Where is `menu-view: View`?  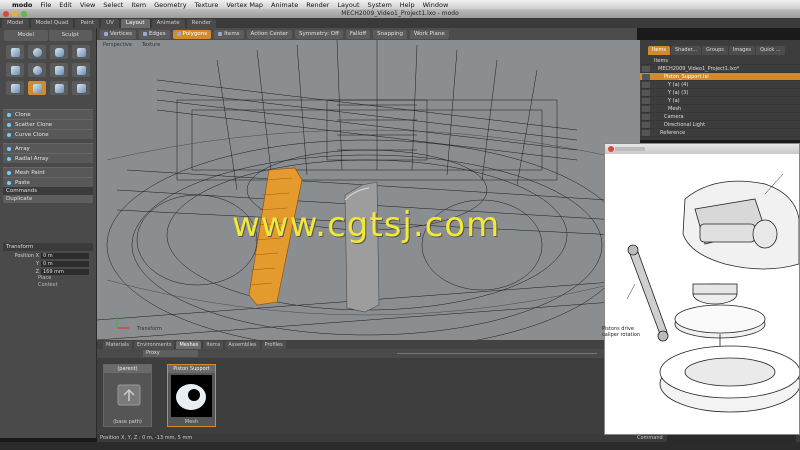 menu-view: View is located at coordinates (87, 5).